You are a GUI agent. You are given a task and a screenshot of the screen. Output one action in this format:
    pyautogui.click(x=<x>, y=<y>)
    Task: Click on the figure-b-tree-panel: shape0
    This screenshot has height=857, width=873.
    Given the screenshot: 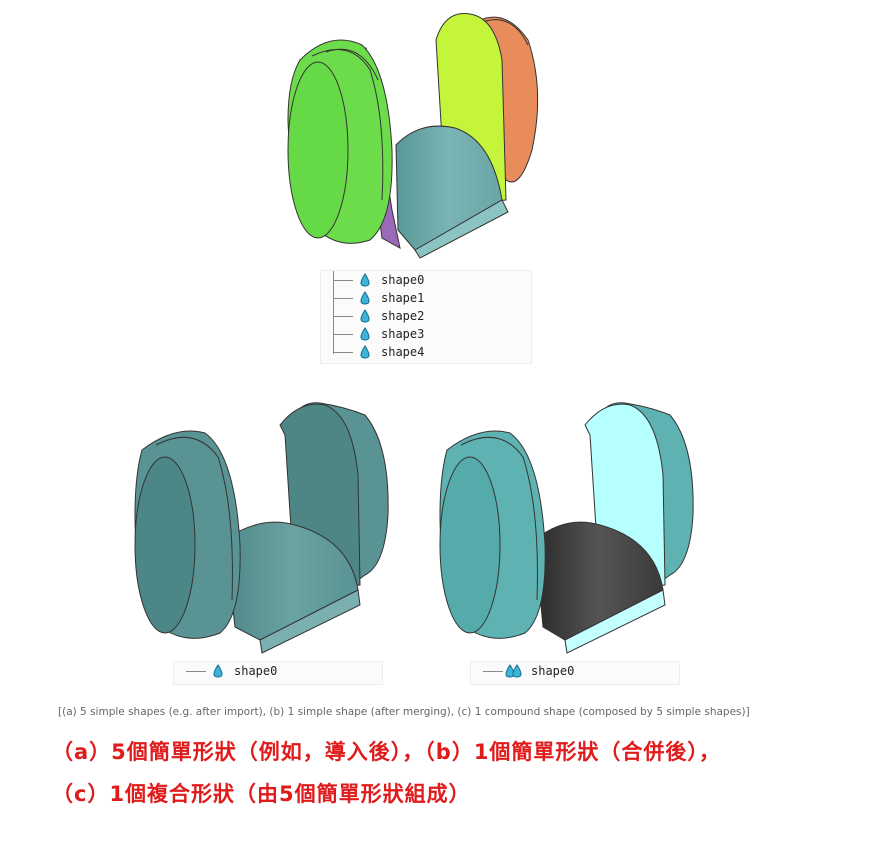 What is the action you would take?
    pyautogui.click(x=278, y=673)
    